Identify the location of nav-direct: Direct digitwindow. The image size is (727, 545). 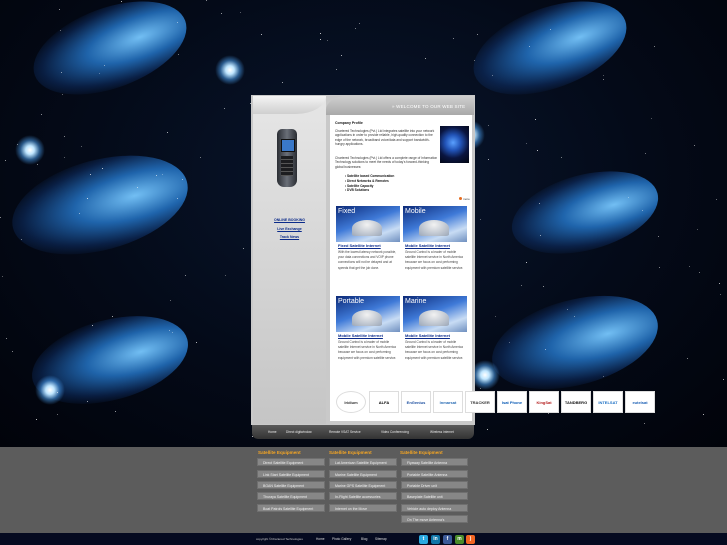
(299, 432).